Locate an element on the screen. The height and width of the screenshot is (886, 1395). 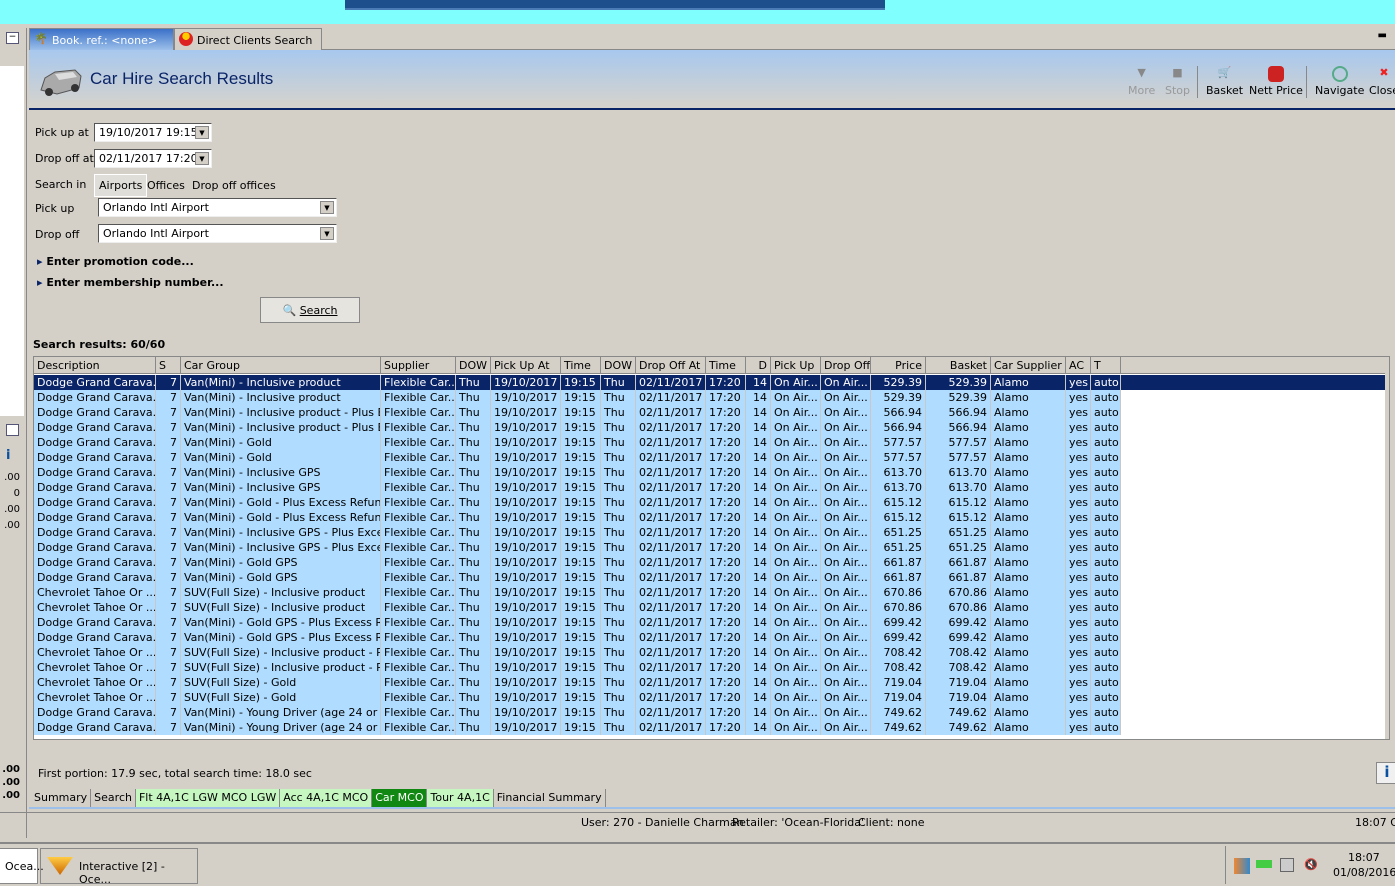
scrollbar is located at coordinates (1387, 548).